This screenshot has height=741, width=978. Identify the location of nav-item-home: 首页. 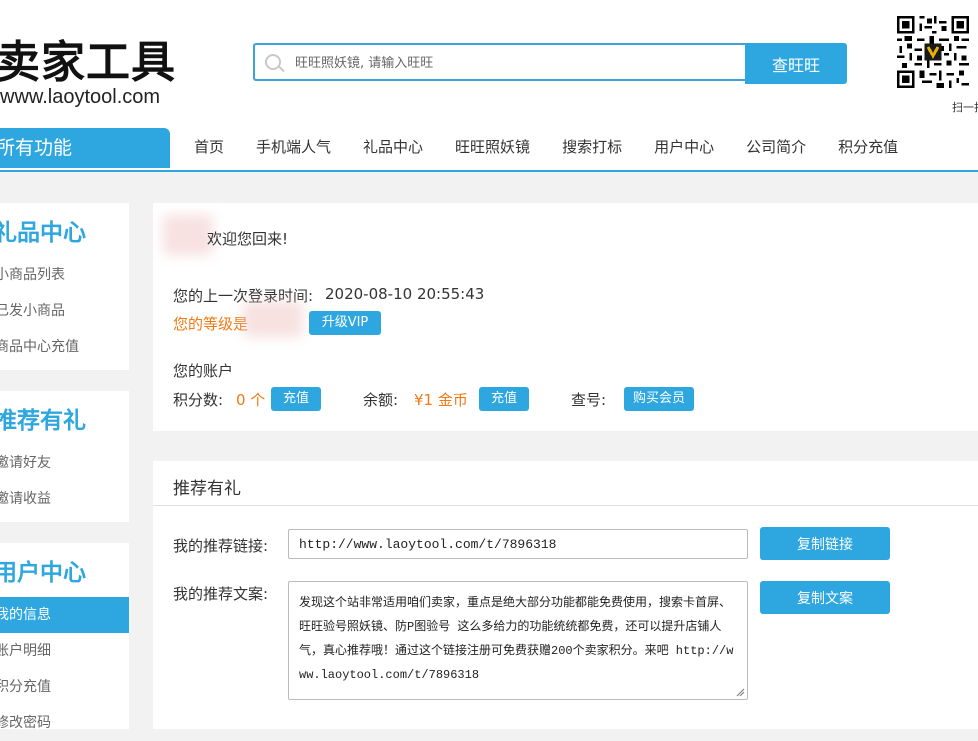
(209, 148).